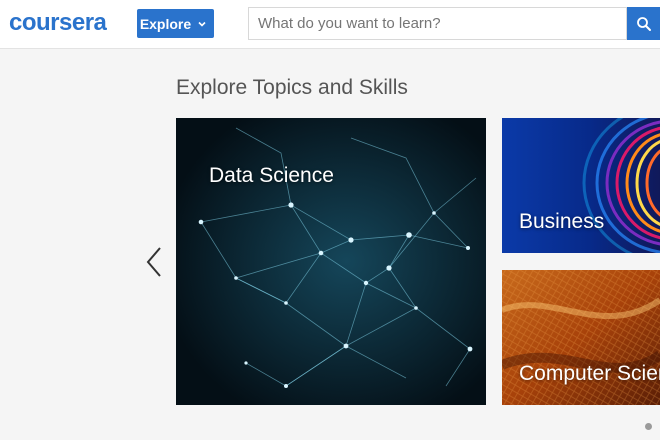 The image size is (660, 440). What do you see at coordinates (437, 23) in the screenshot?
I see `search-input` at bounding box center [437, 23].